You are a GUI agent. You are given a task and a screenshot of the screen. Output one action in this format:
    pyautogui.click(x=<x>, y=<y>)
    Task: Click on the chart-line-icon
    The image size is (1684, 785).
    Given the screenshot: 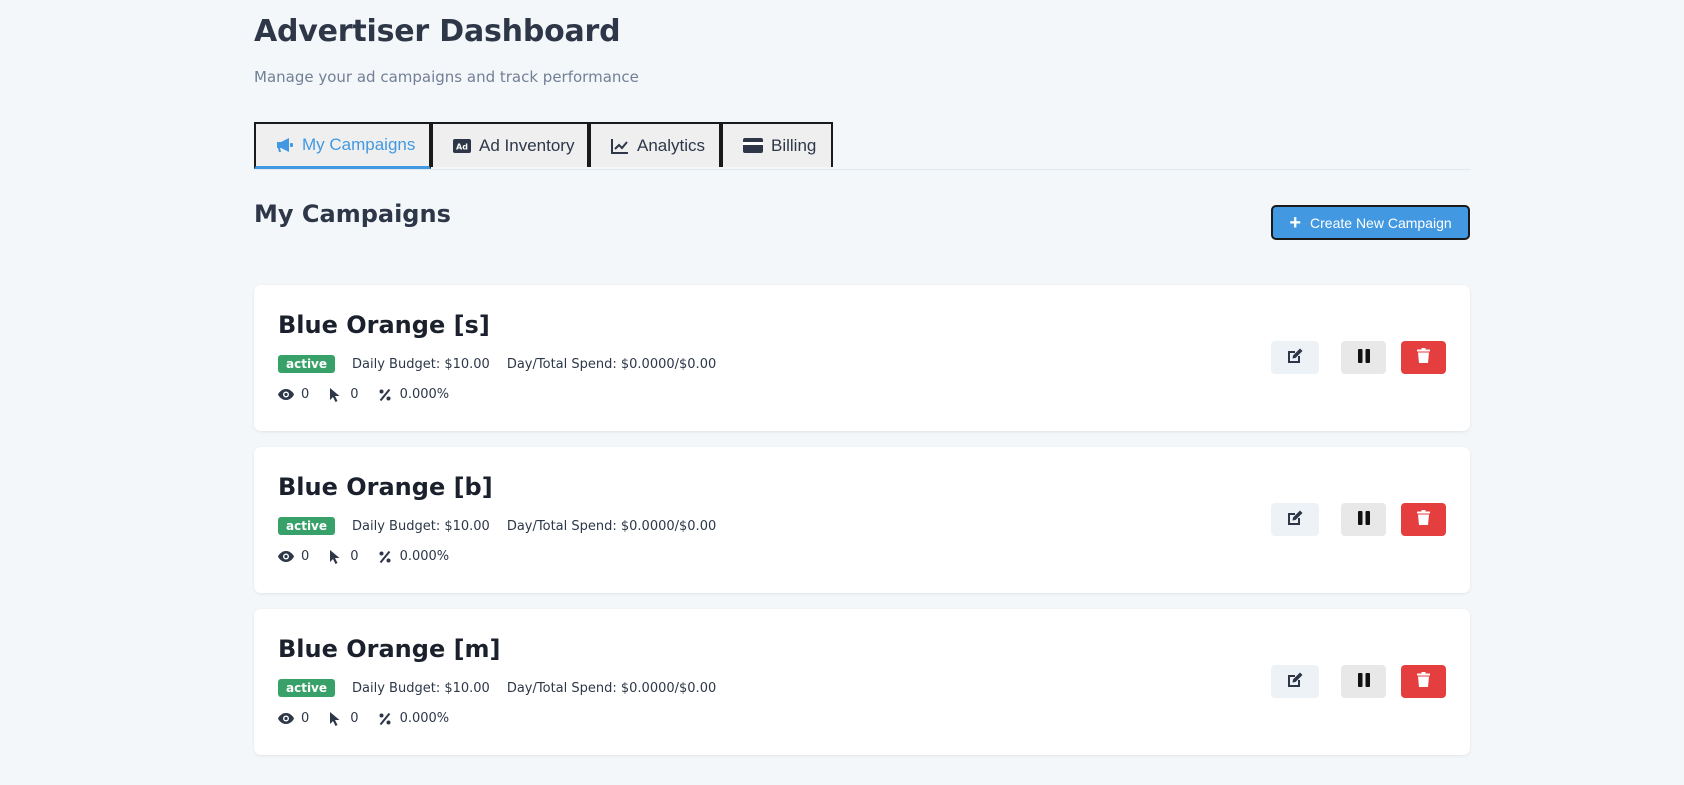 What is the action you would take?
    pyautogui.click(x=620, y=146)
    